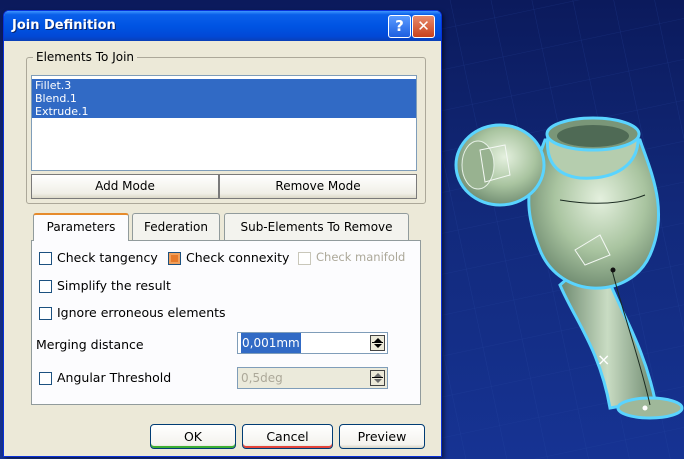 Image resolution: width=684 pixels, height=459 pixels. What do you see at coordinates (361, 257) in the screenshot?
I see `check-manifold-label: Check manifold` at bounding box center [361, 257].